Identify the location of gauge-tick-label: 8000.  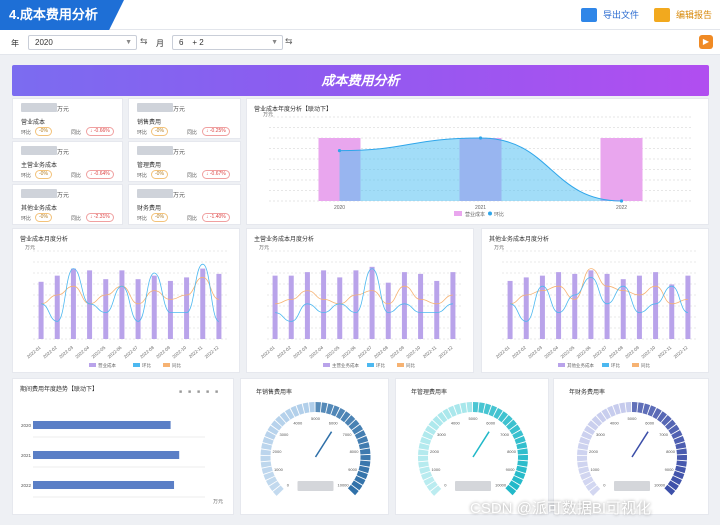
(512, 451).